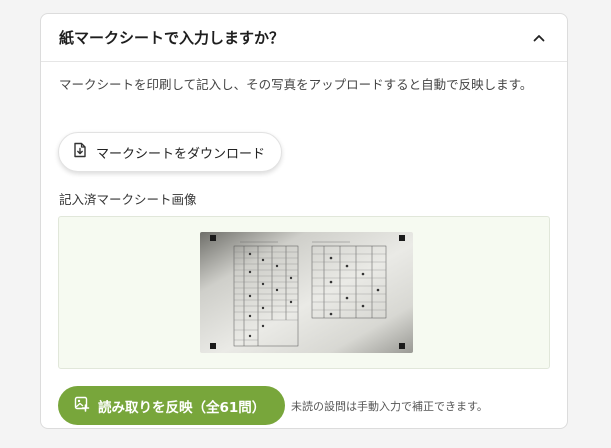 Image resolution: width=611 pixels, height=448 pixels. I want to click on marksheet-photo, so click(306, 292).